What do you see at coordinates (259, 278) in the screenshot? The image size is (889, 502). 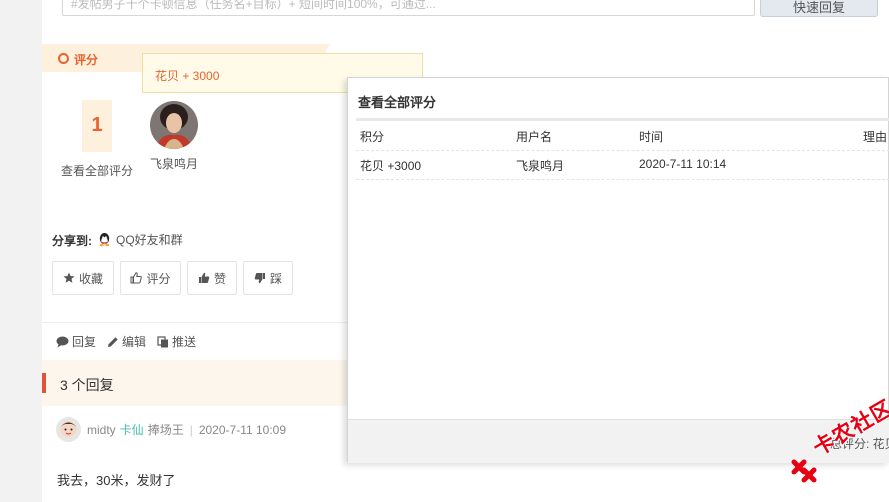 I see `thumbs-down-icon` at bounding box center [259, 278].